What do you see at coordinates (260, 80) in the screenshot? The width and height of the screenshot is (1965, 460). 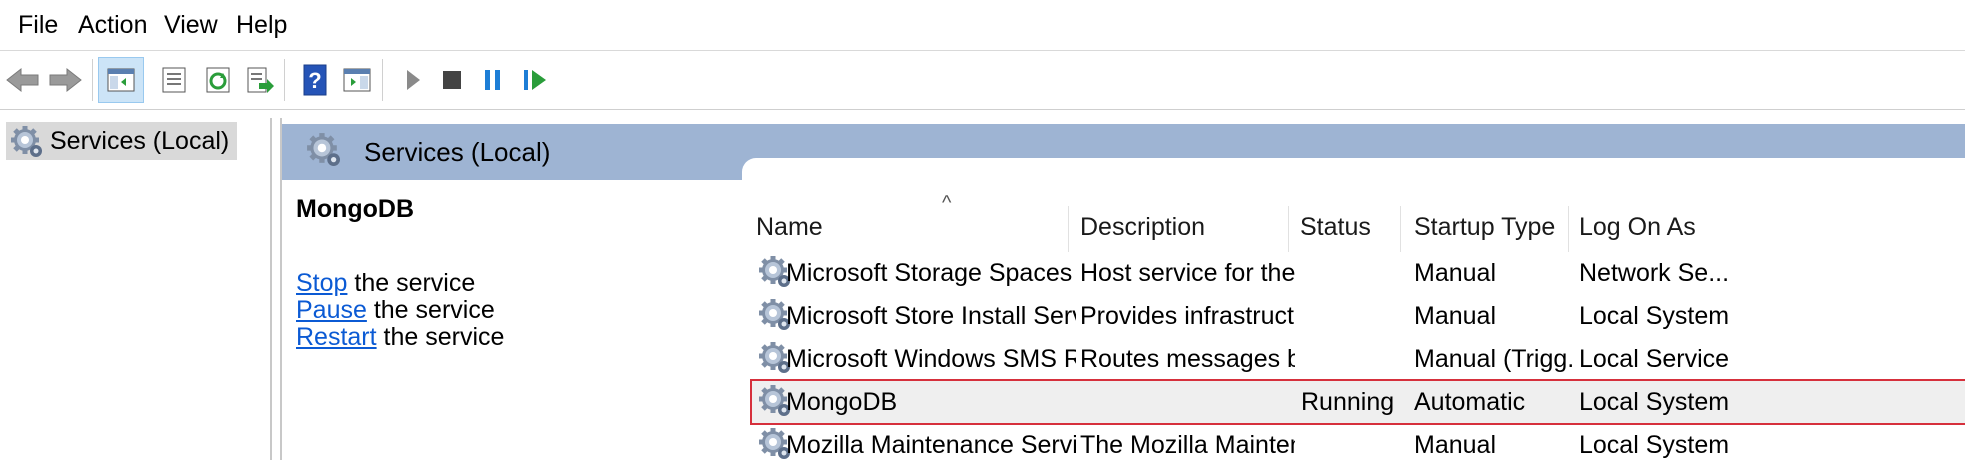 I see `export-list-icon` at bounding box center [260, 80].